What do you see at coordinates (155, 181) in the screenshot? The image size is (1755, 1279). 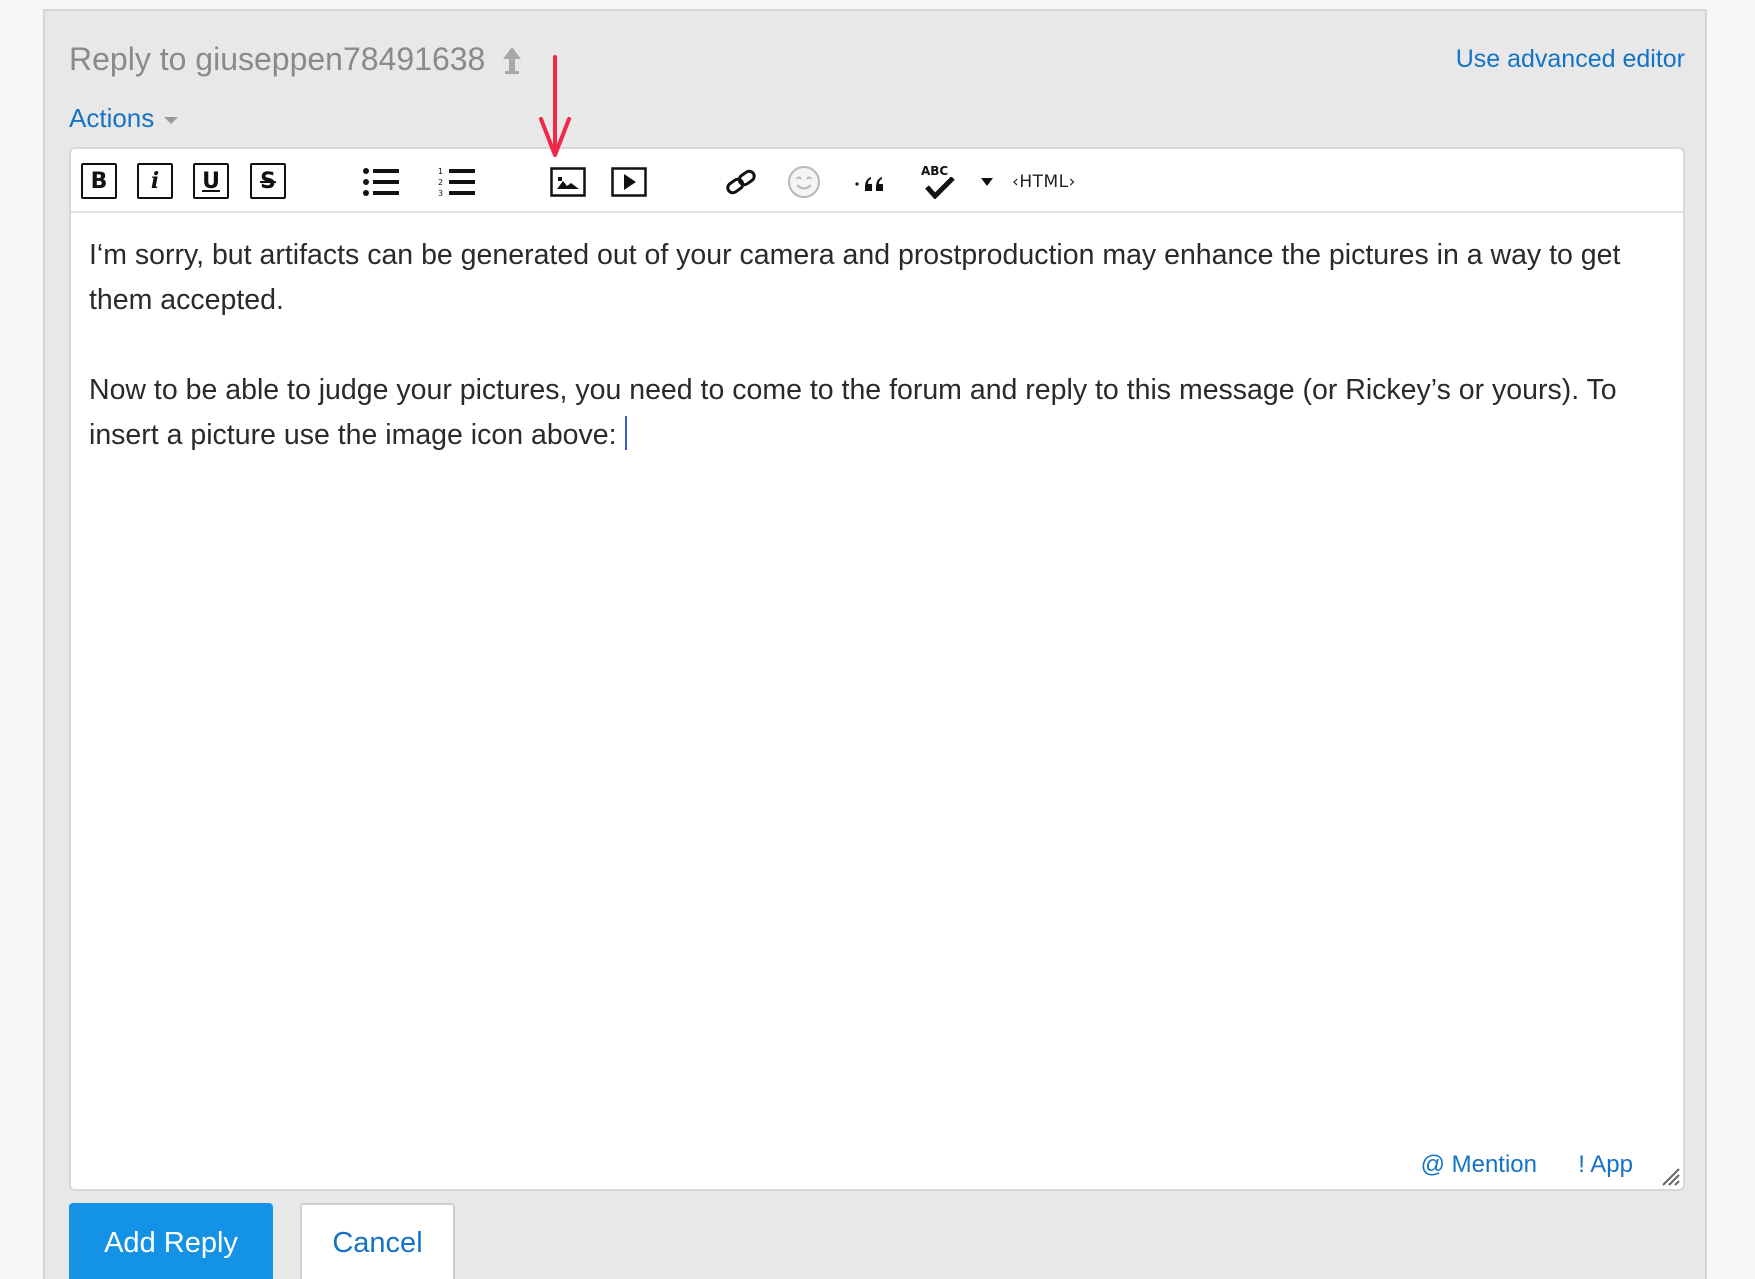 I see `italic-button: i` at bounding box center [155, 181].